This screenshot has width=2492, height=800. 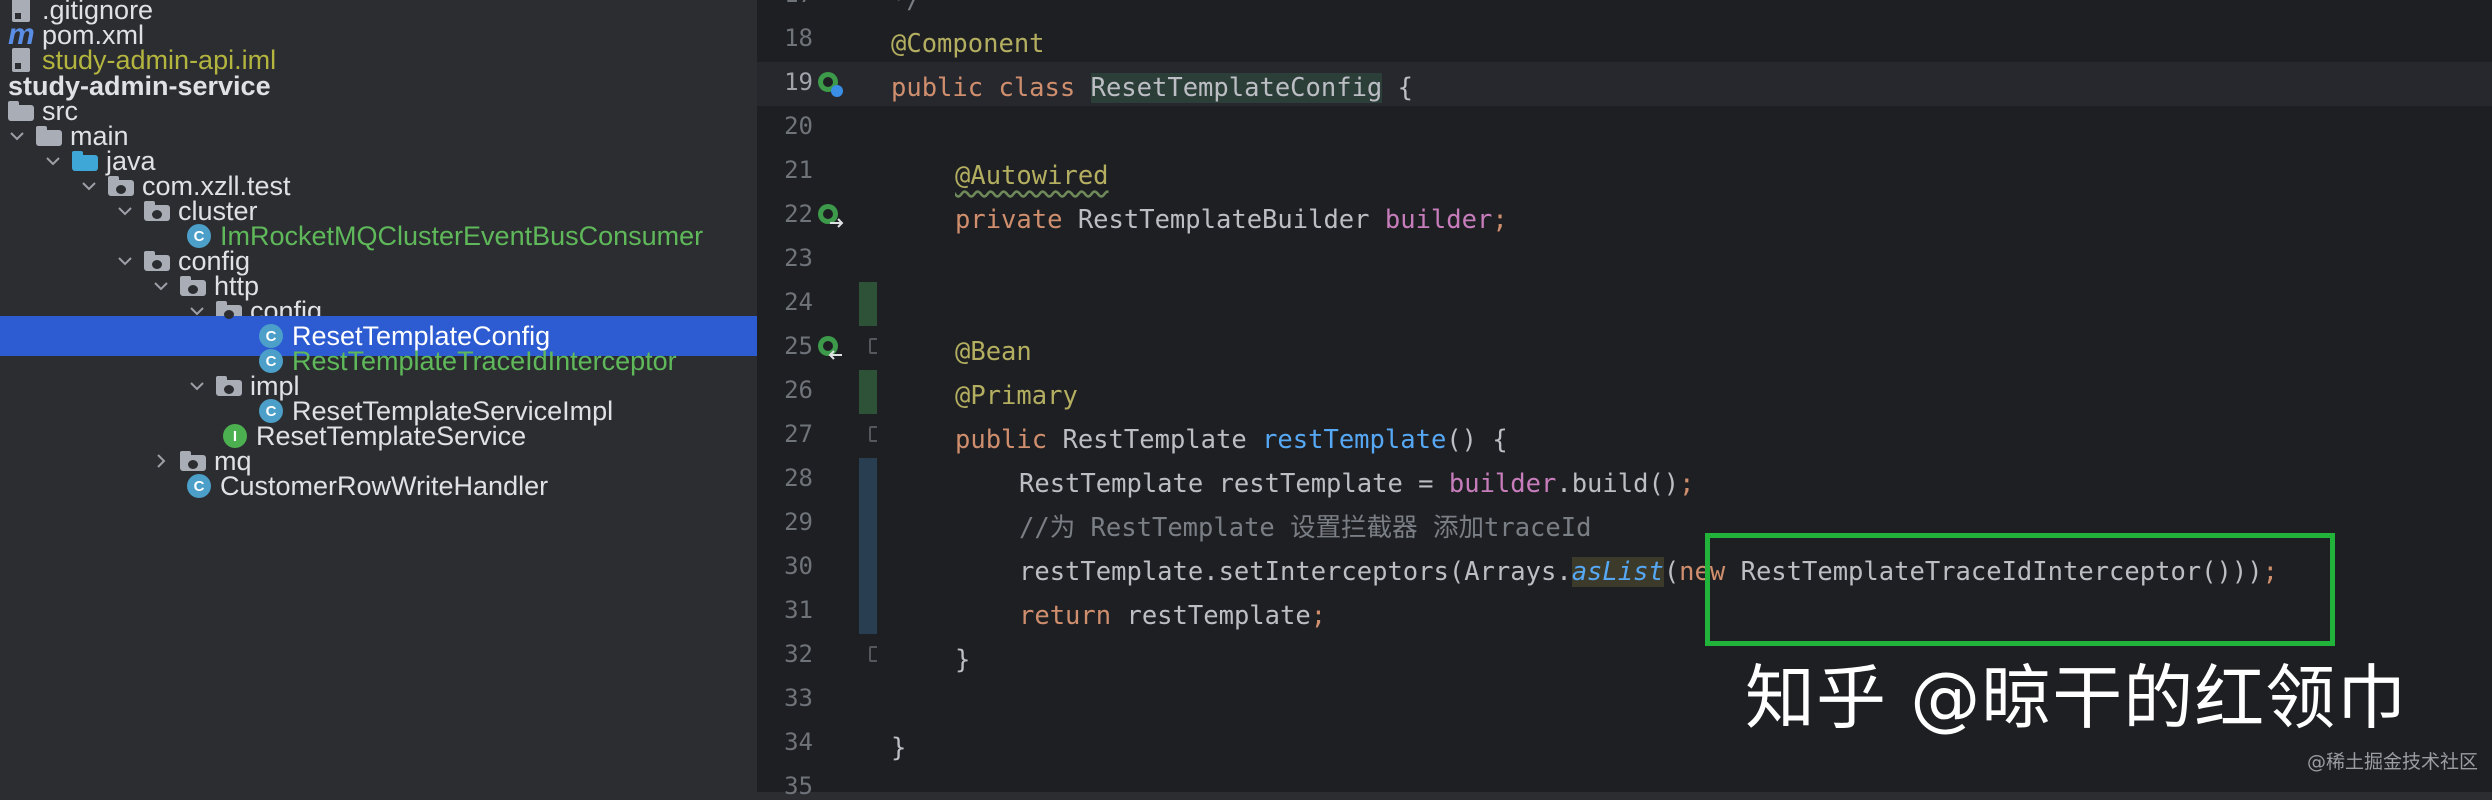 What do you see at coordinates (798, 786) in the screenshot?
I see `line-number: 35` at bounding box center [798, 786].